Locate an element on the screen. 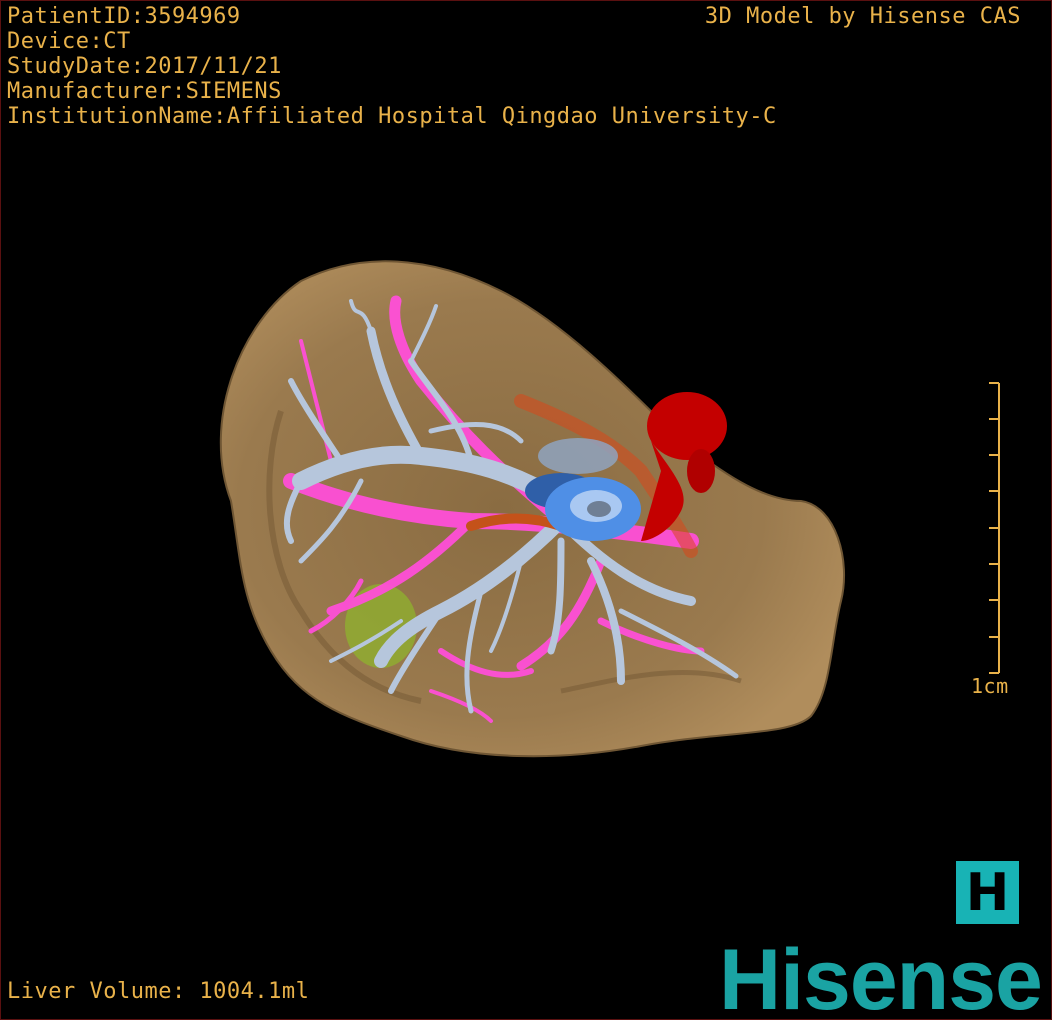 This screenshot has height=1020, width=1052. study-date: StudyDate:2017/11/21 is located at coordinates (144, 66).